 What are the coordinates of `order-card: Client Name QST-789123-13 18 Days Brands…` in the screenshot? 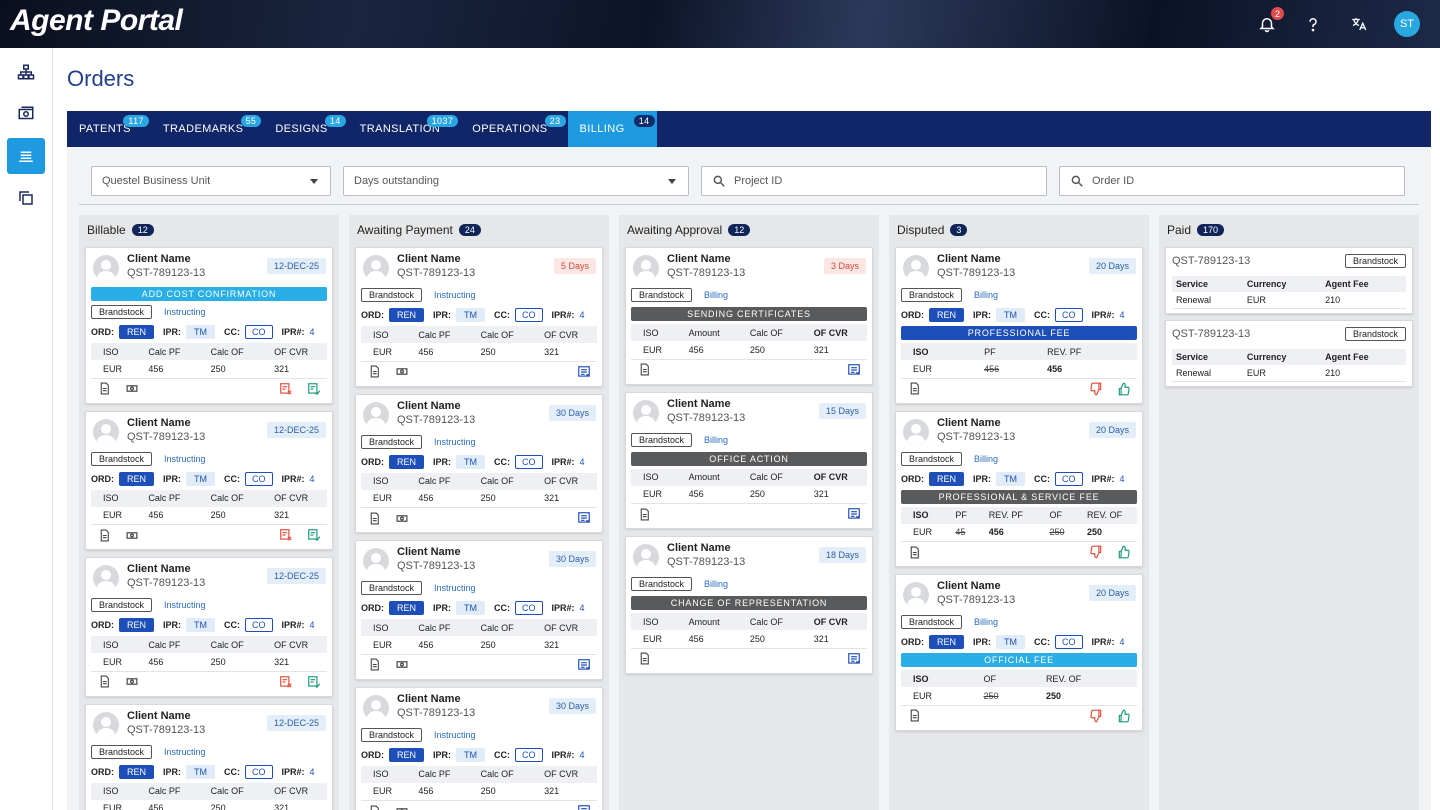 It's located at (749, 605).